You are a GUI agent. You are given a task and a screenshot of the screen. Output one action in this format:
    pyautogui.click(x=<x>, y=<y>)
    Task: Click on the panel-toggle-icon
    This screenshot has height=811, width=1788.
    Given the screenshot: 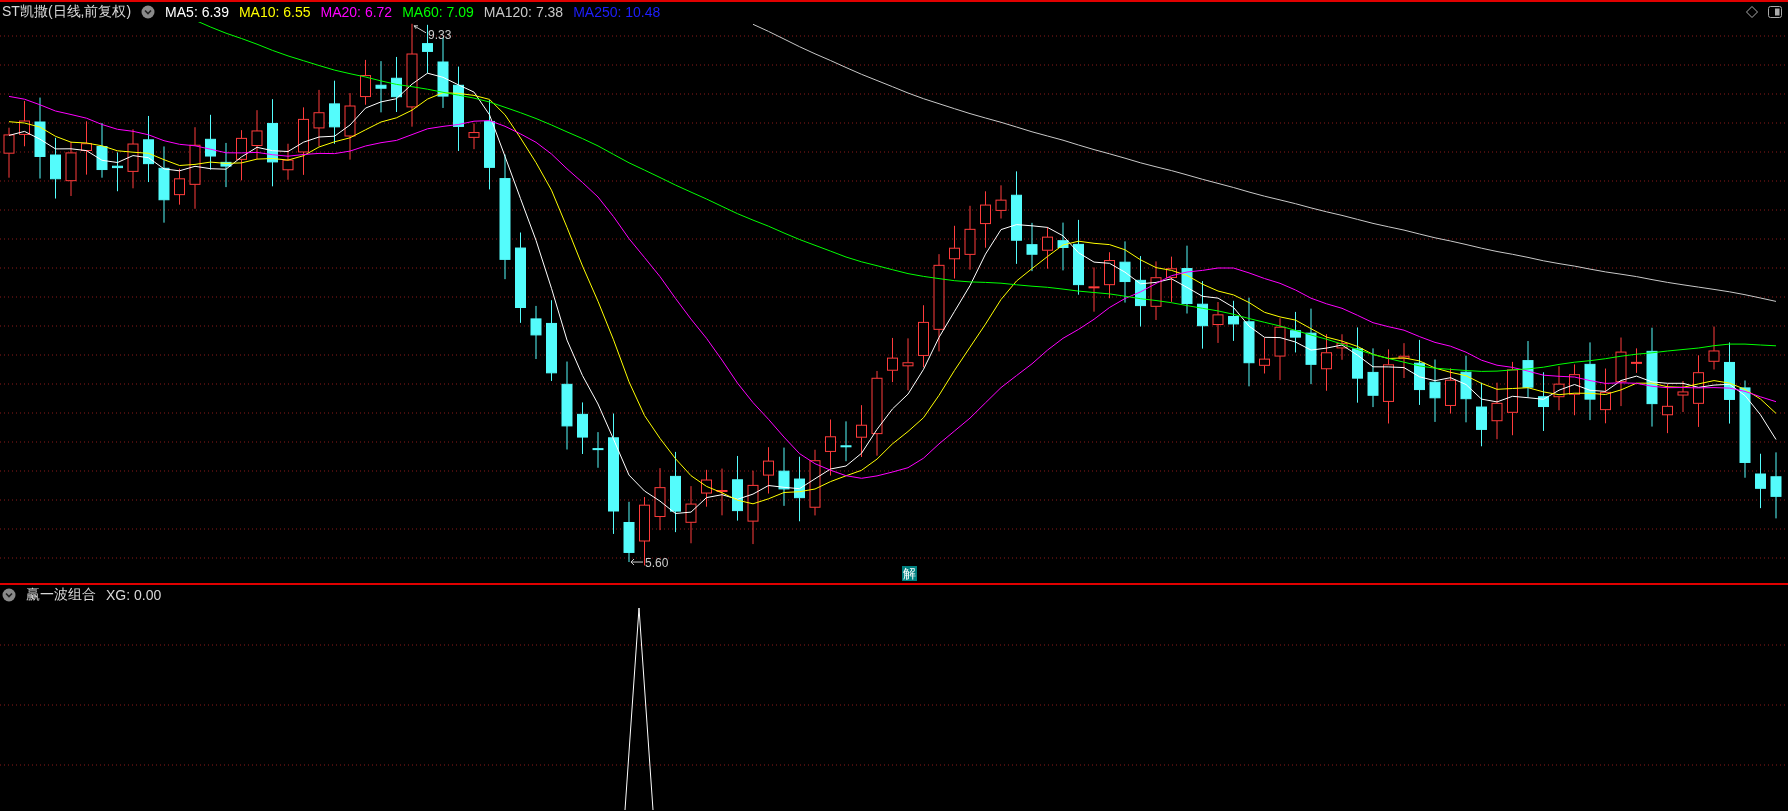 What is the action you would take?
    pyautogui.click(x=1775, y=12)
    